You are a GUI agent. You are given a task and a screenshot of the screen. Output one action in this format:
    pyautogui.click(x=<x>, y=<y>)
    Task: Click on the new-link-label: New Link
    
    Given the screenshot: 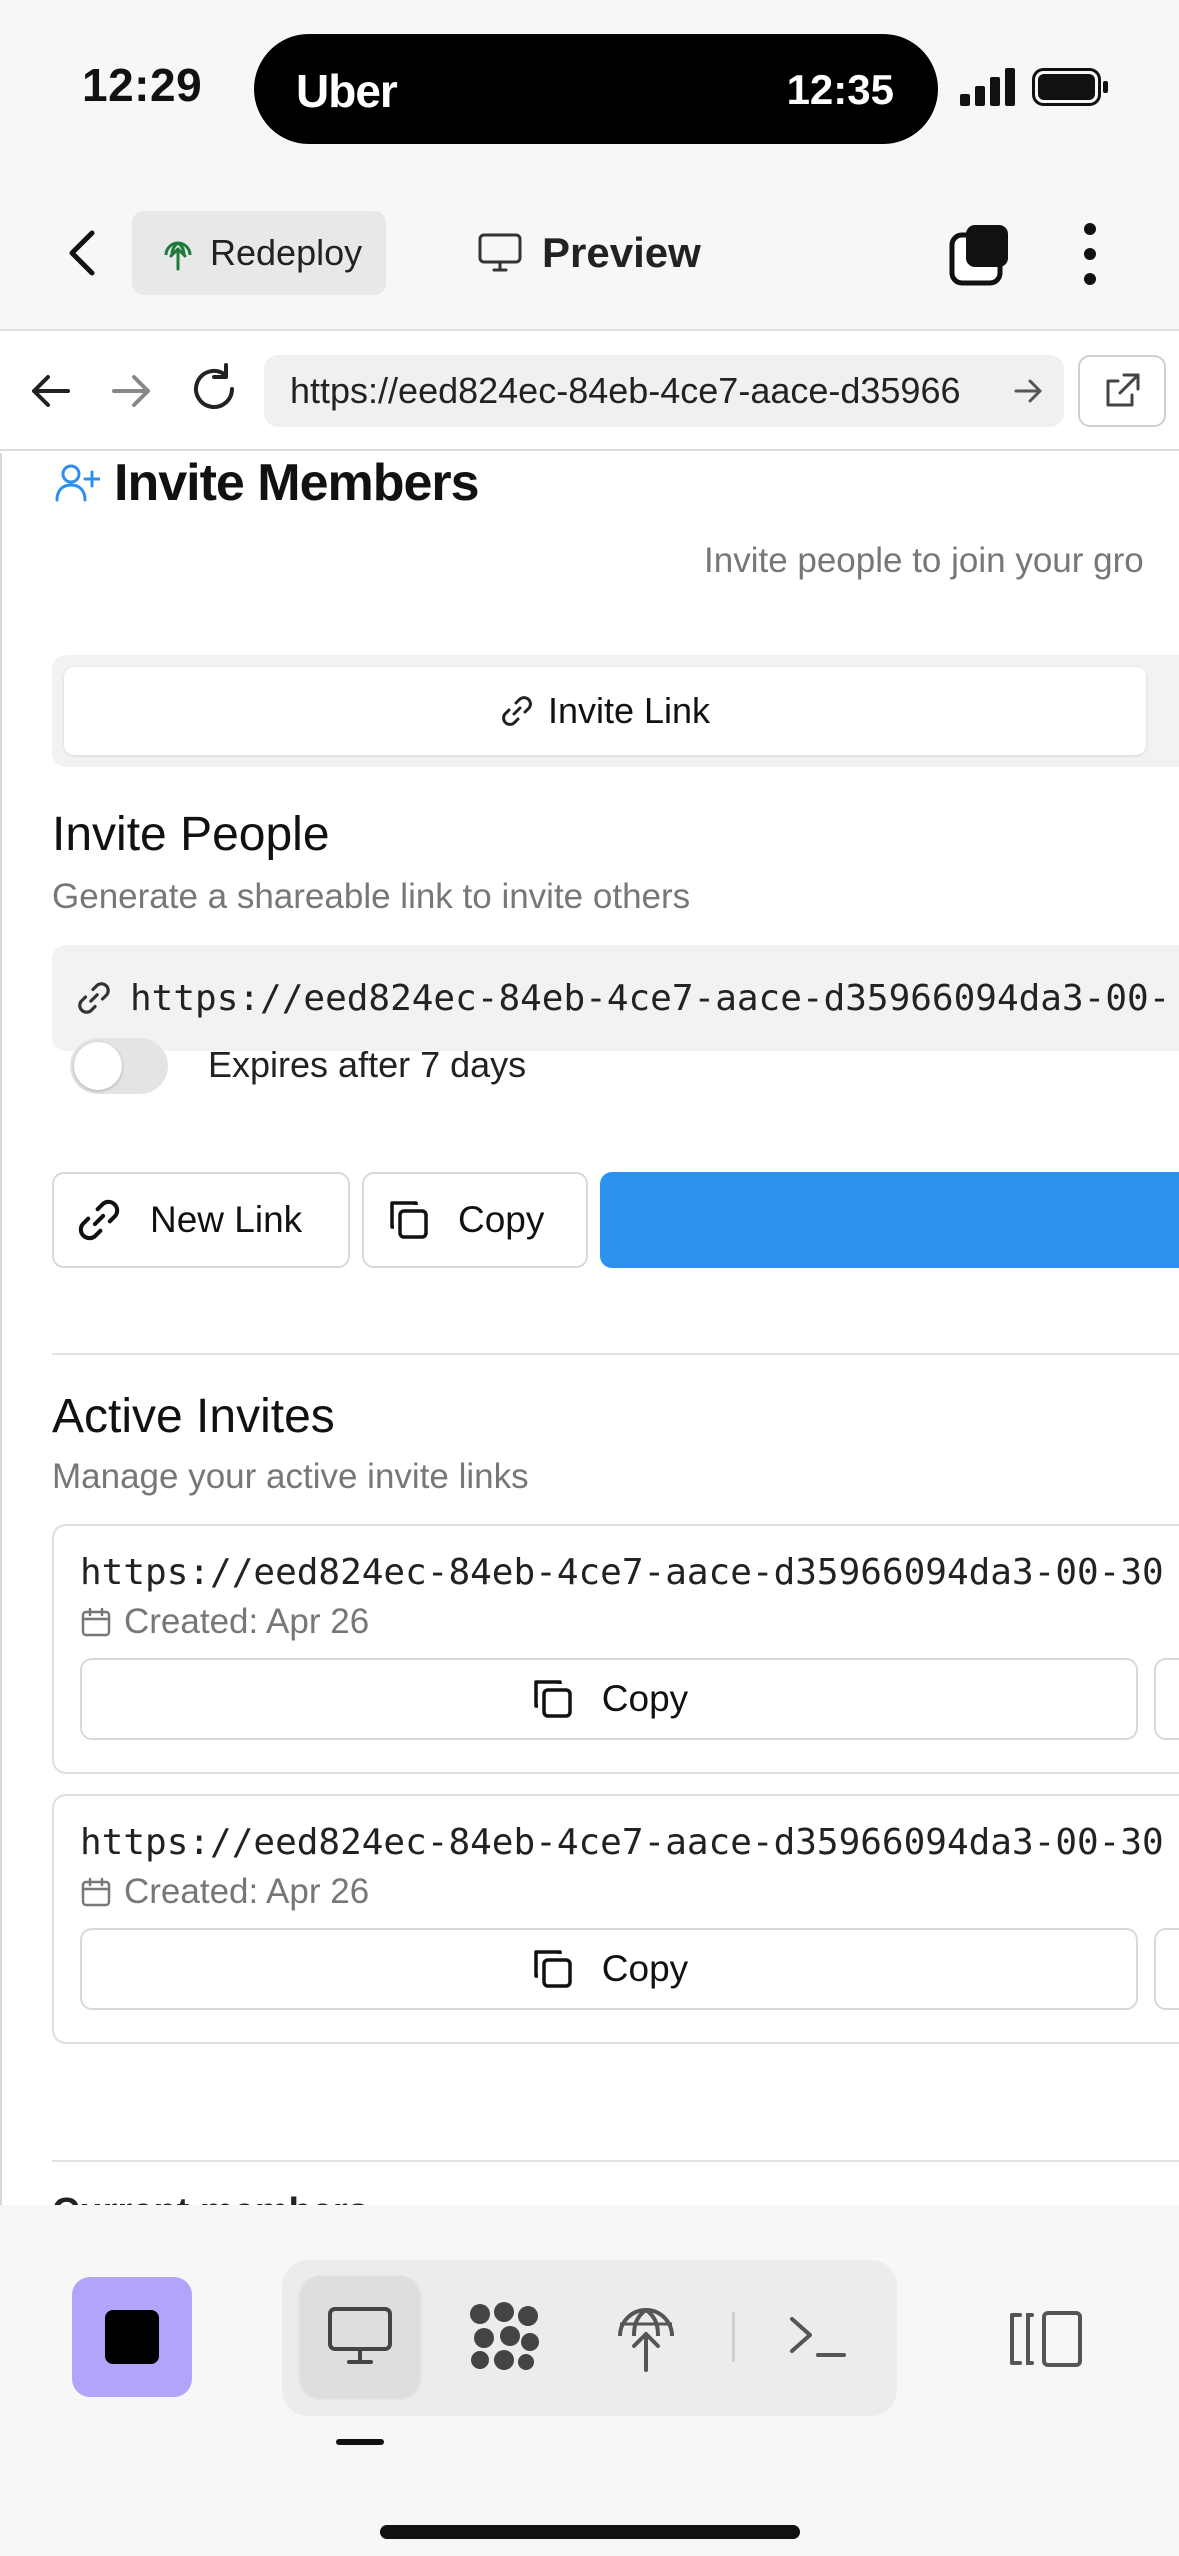 What is the action you would take?
    pyautogui.click(x=226, y=1219)
    